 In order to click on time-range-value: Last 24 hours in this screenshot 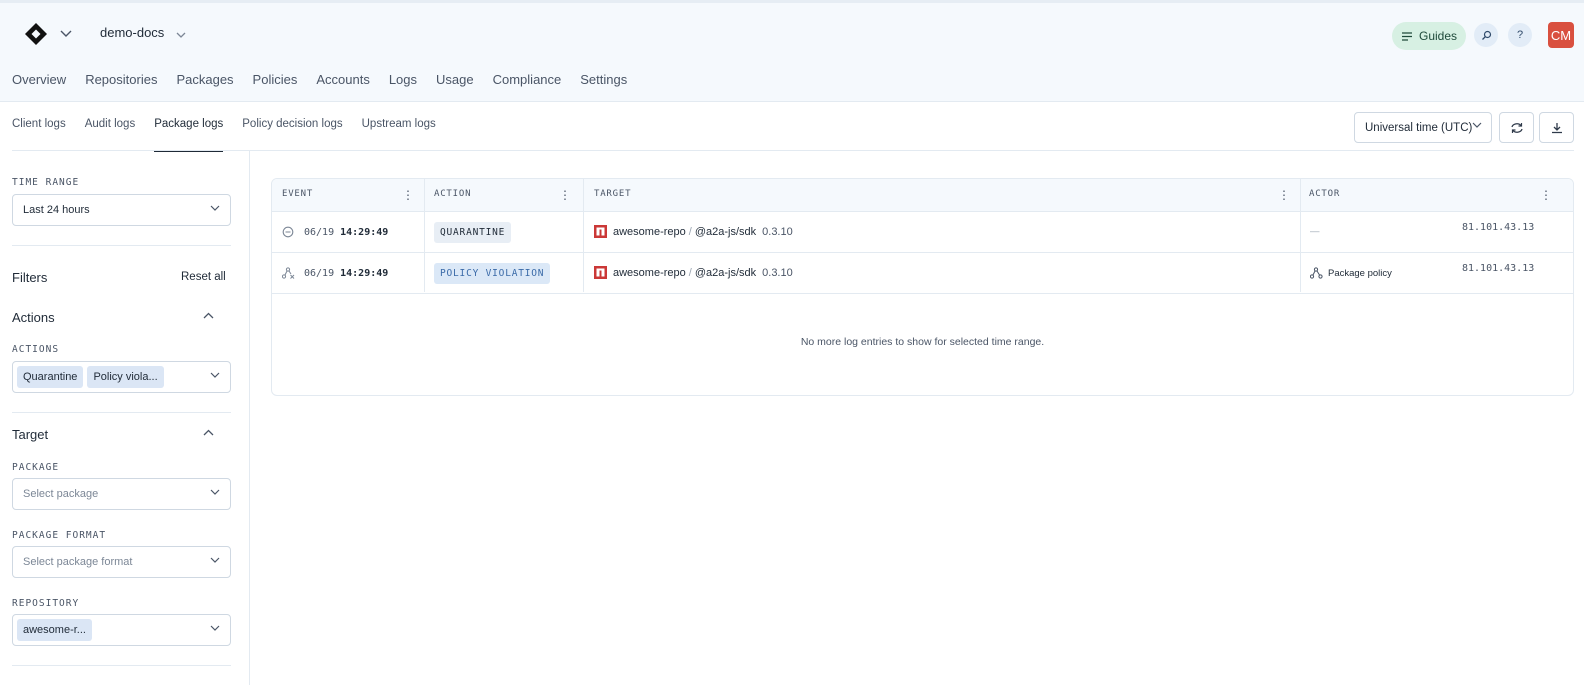, I will do `click(56, 210)`.